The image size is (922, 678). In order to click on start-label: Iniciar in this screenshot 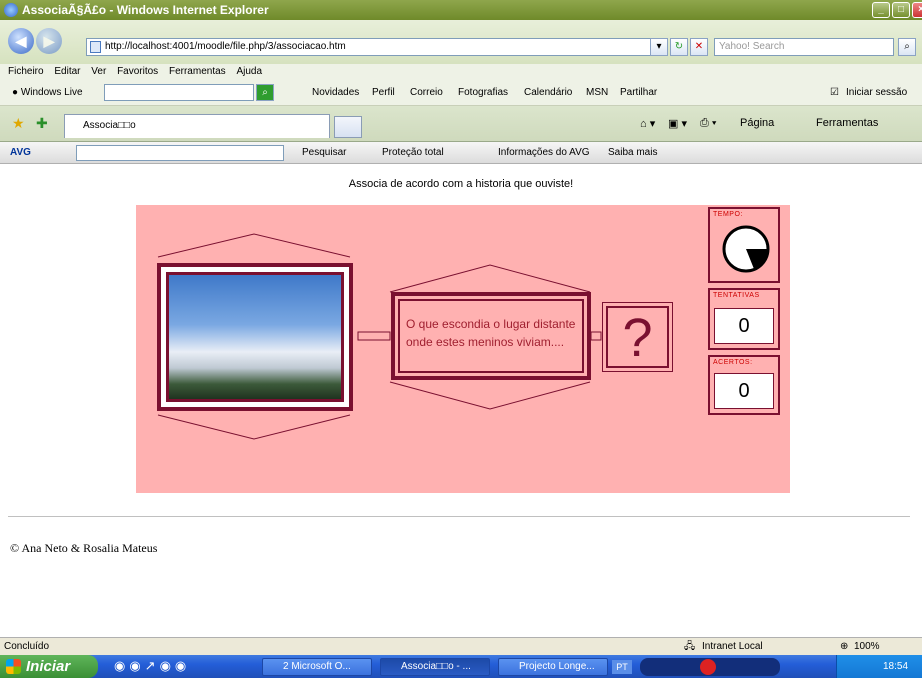, I will do `click(48, 666)`.